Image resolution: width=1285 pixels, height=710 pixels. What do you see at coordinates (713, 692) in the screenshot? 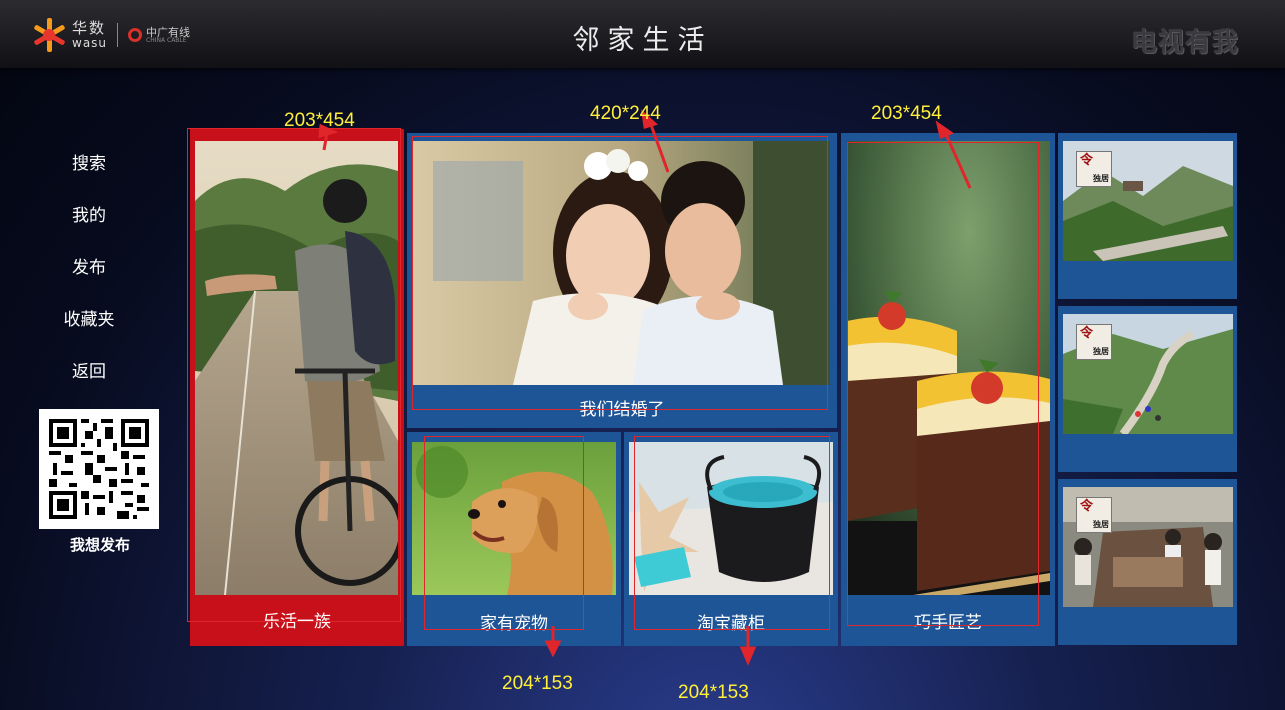
I see `size-label-treasure: 204*153` at bounding box center [713, 692].